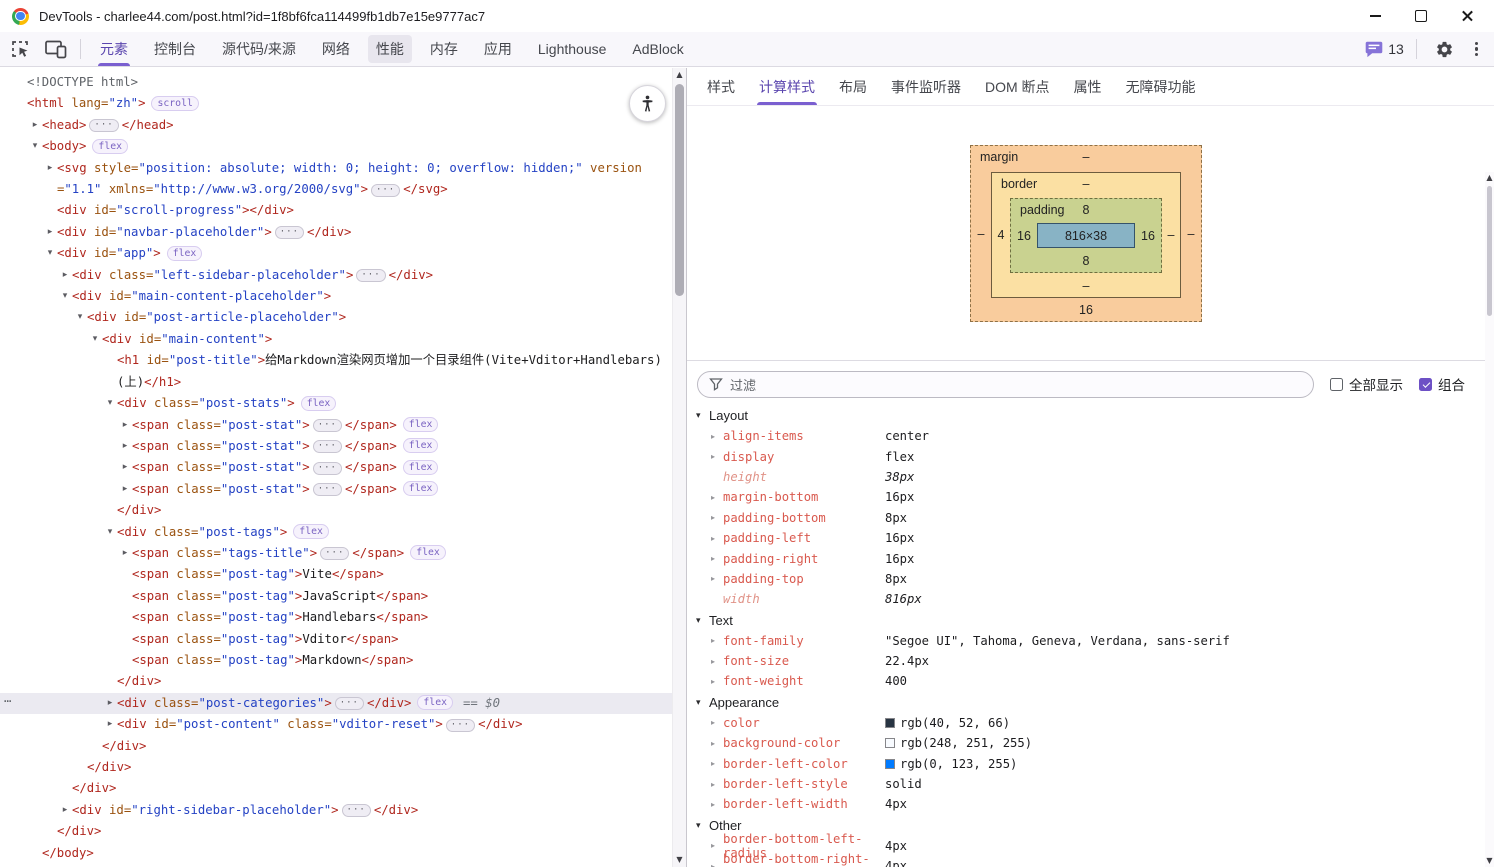 The width and height of the screenshot is (1494, 867). Describe the element at coordinates (1086, 723) in the screenshot. I see `computed-property-row: ▸ color rgb(40, 52, 66)` at that location.